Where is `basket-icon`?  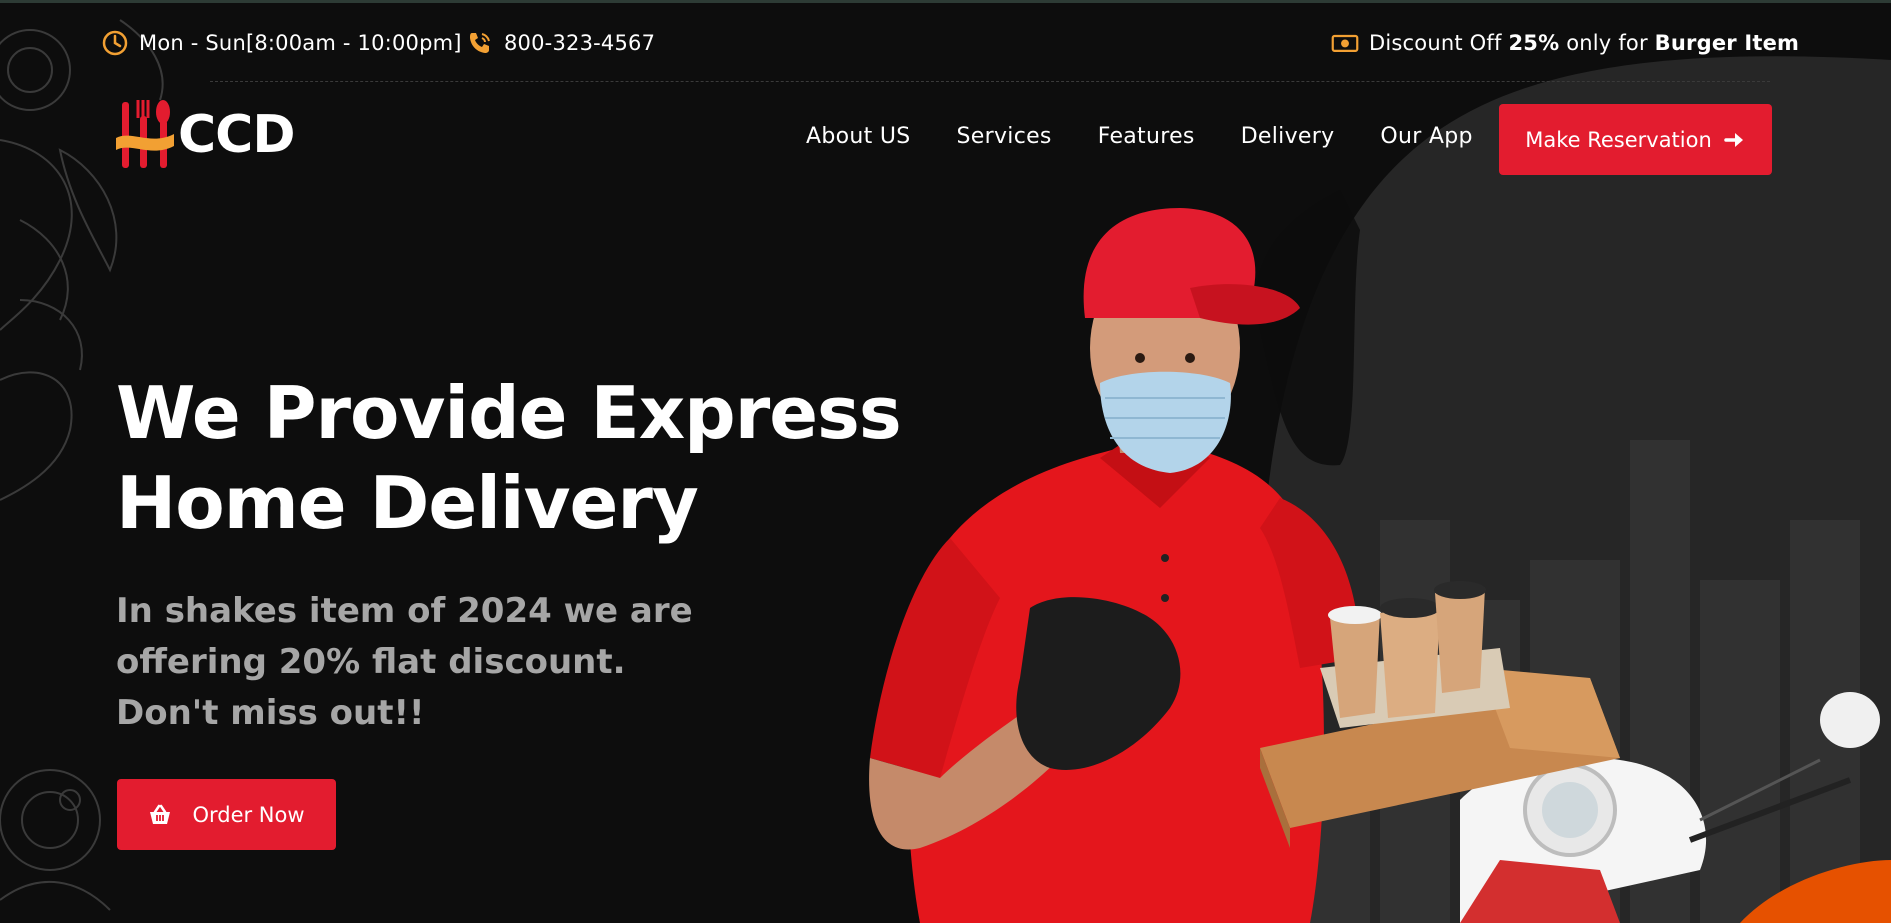
basket-icon is located at coordinates (160, 815).